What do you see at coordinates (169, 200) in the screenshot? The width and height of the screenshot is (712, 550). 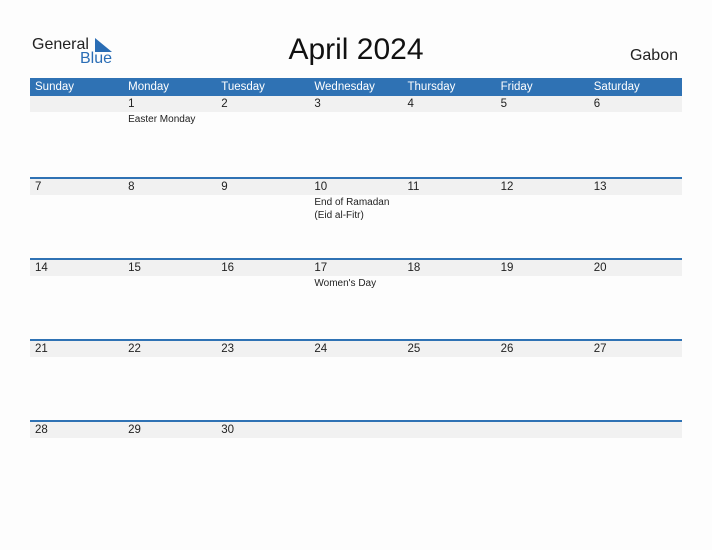 I see `day-cell: 8` at bounding box center [169, 200].